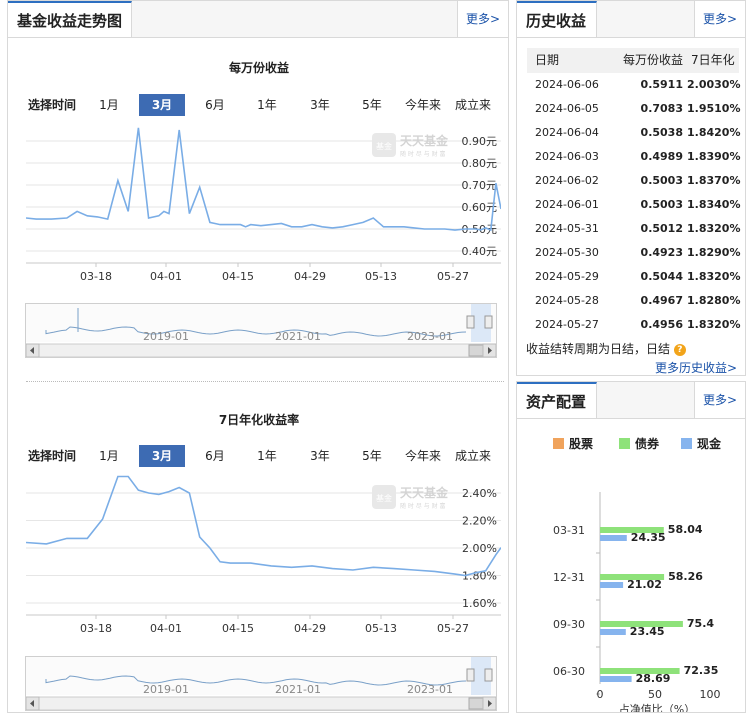 This screenshot has width=746, height=714. What do you see at coordinates (644, 584) in the screenshot?
I see `asset-bar-label: 21.02` at bounding box center [644, 584].